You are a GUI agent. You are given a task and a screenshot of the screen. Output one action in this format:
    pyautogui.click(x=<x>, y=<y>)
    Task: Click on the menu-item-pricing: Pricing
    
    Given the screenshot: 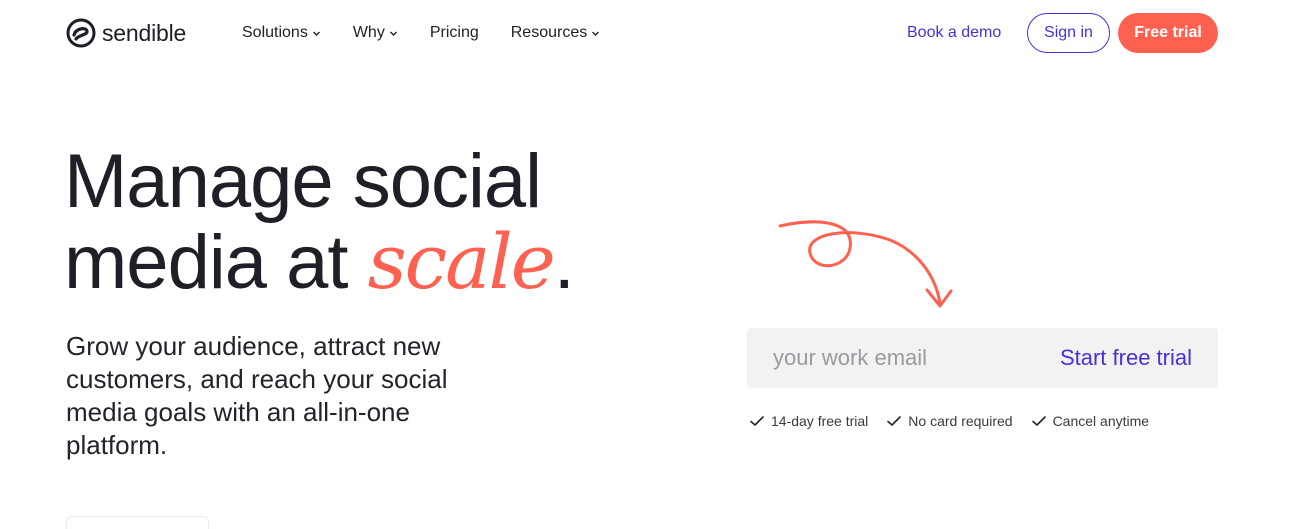 What is the action you would take?
    pyautogui.click(x=454, y=33)
    